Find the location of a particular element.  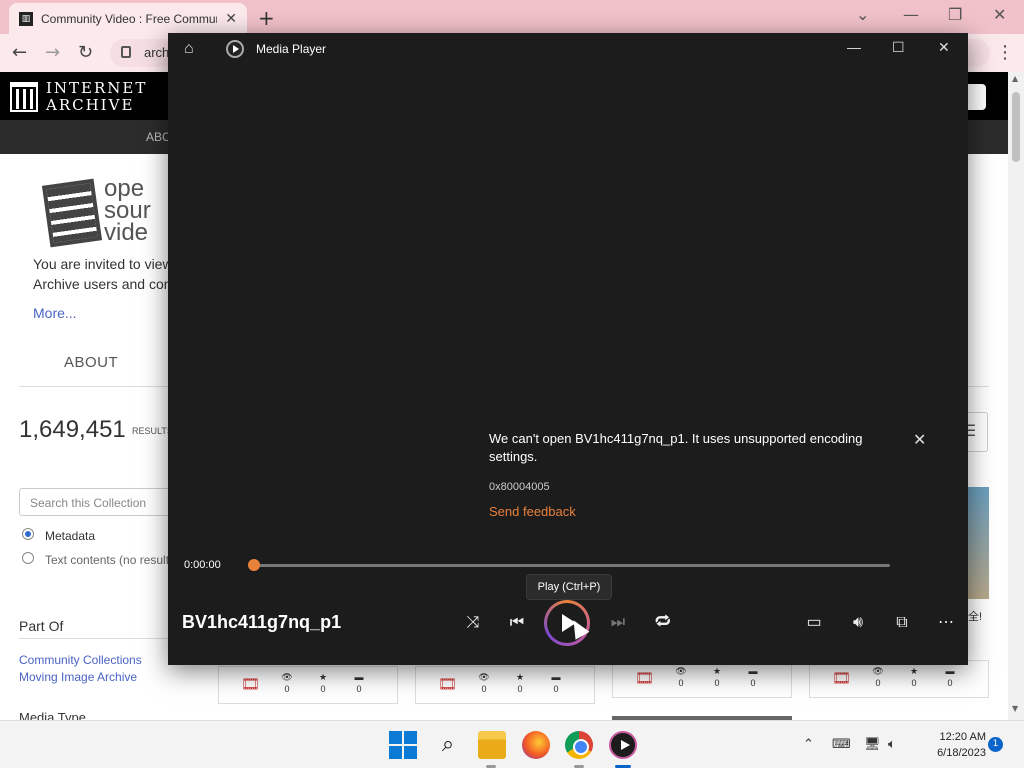

scrollbar-thumb is located at coordinates (1016, 127).